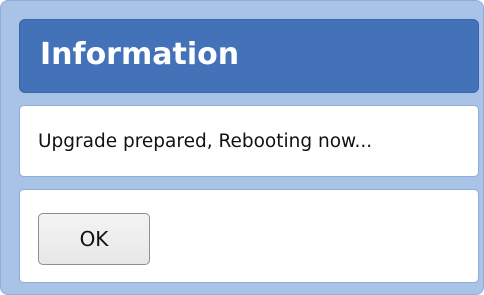 This screenshot has height=295, width=484. What do you see at coordinates (140, 54) in the screenshot?
I see `dialog-title: Information` at bounding box center [140, 54].